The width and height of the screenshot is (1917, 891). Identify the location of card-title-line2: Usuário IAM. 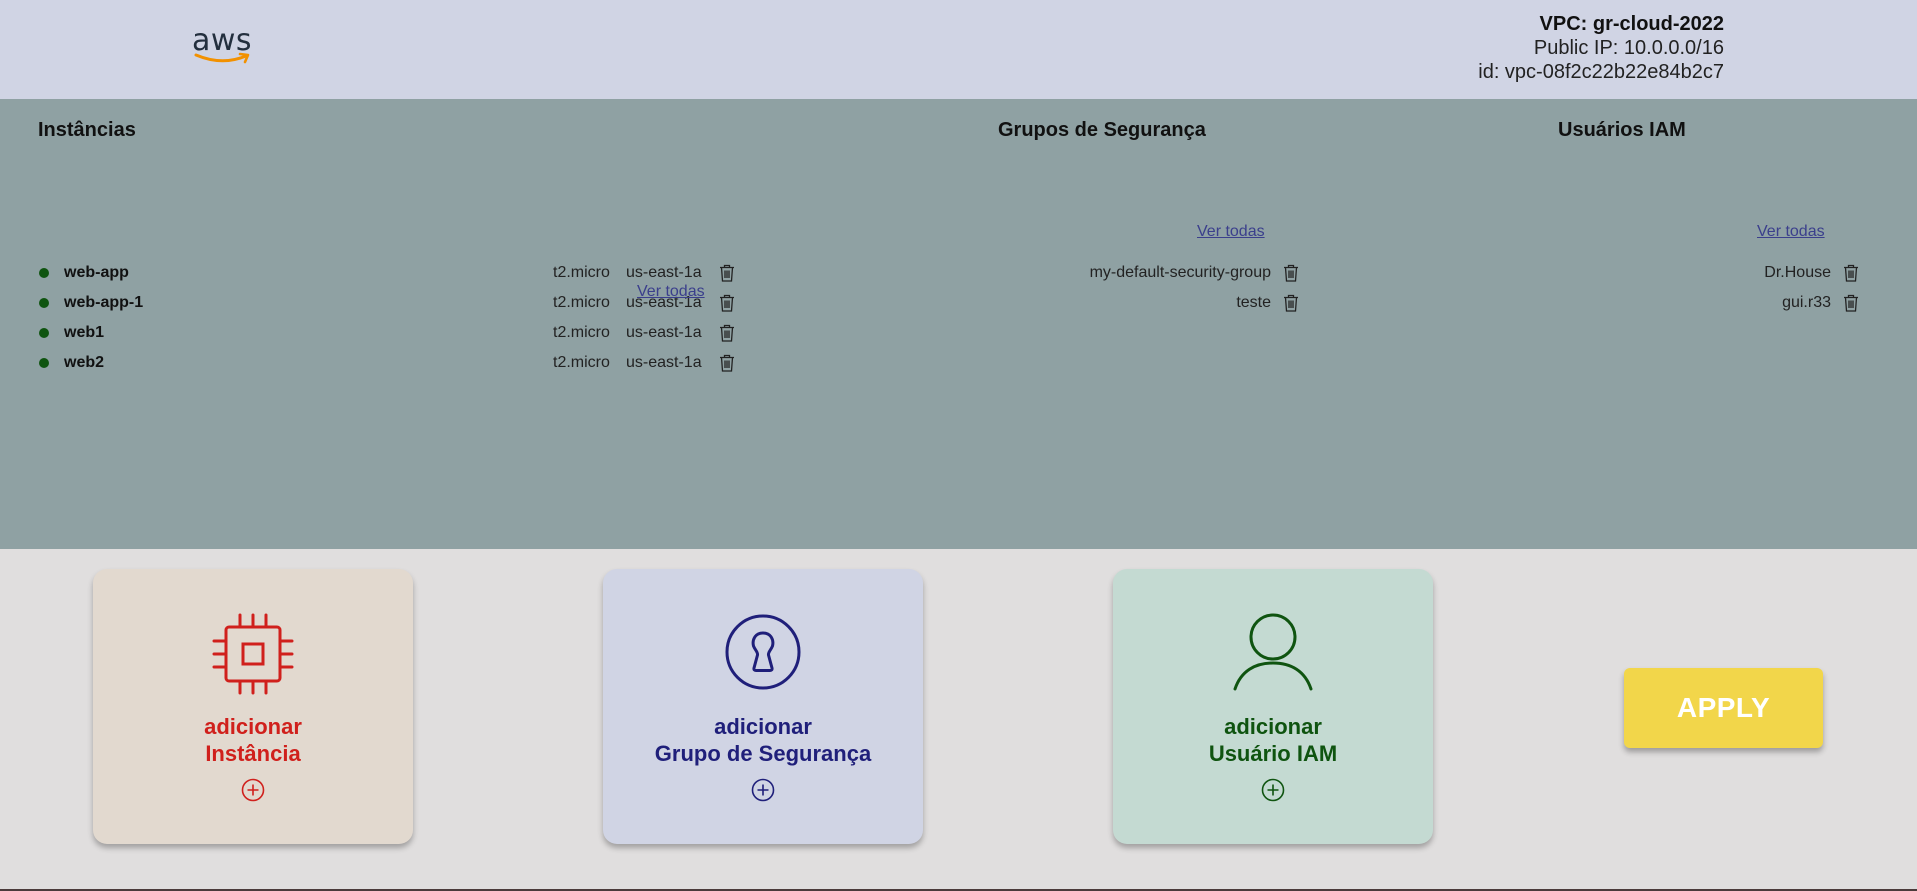
(1273, 753).